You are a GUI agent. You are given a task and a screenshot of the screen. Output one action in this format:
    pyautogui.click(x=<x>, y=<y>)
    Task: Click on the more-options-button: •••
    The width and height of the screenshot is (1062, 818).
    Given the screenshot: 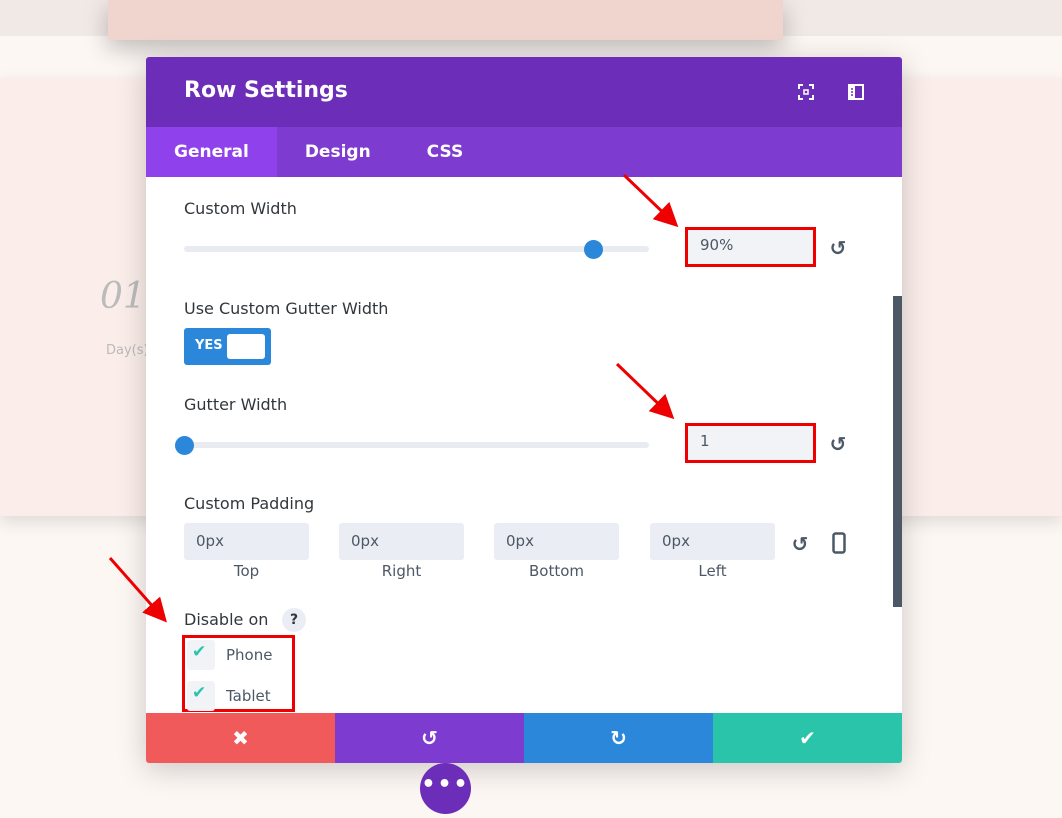 What is the action you would take?
    pyautogui.click(x=445, y=788)
    